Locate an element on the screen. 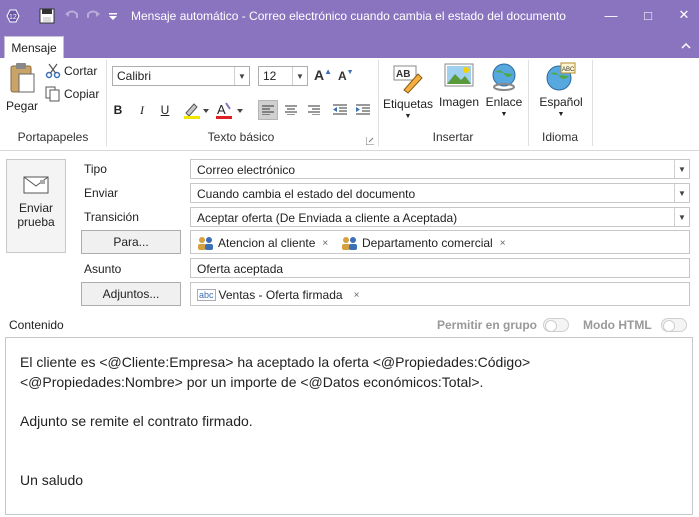 This screenshot has width=699, height=517. dialog-launcher-icon is located at coordinates (369, 140).